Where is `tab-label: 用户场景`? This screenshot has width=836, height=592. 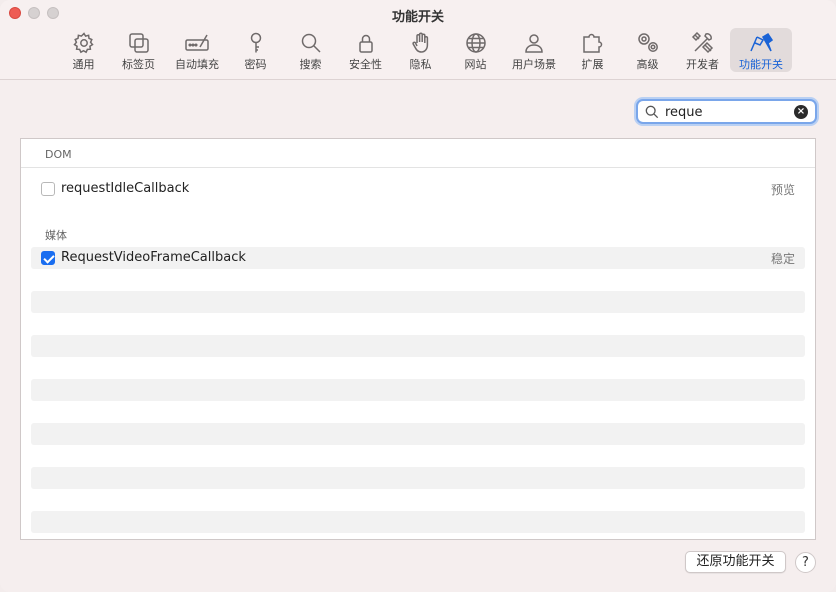
tab-label: 用户场景 is located at coordinates (534, 64).